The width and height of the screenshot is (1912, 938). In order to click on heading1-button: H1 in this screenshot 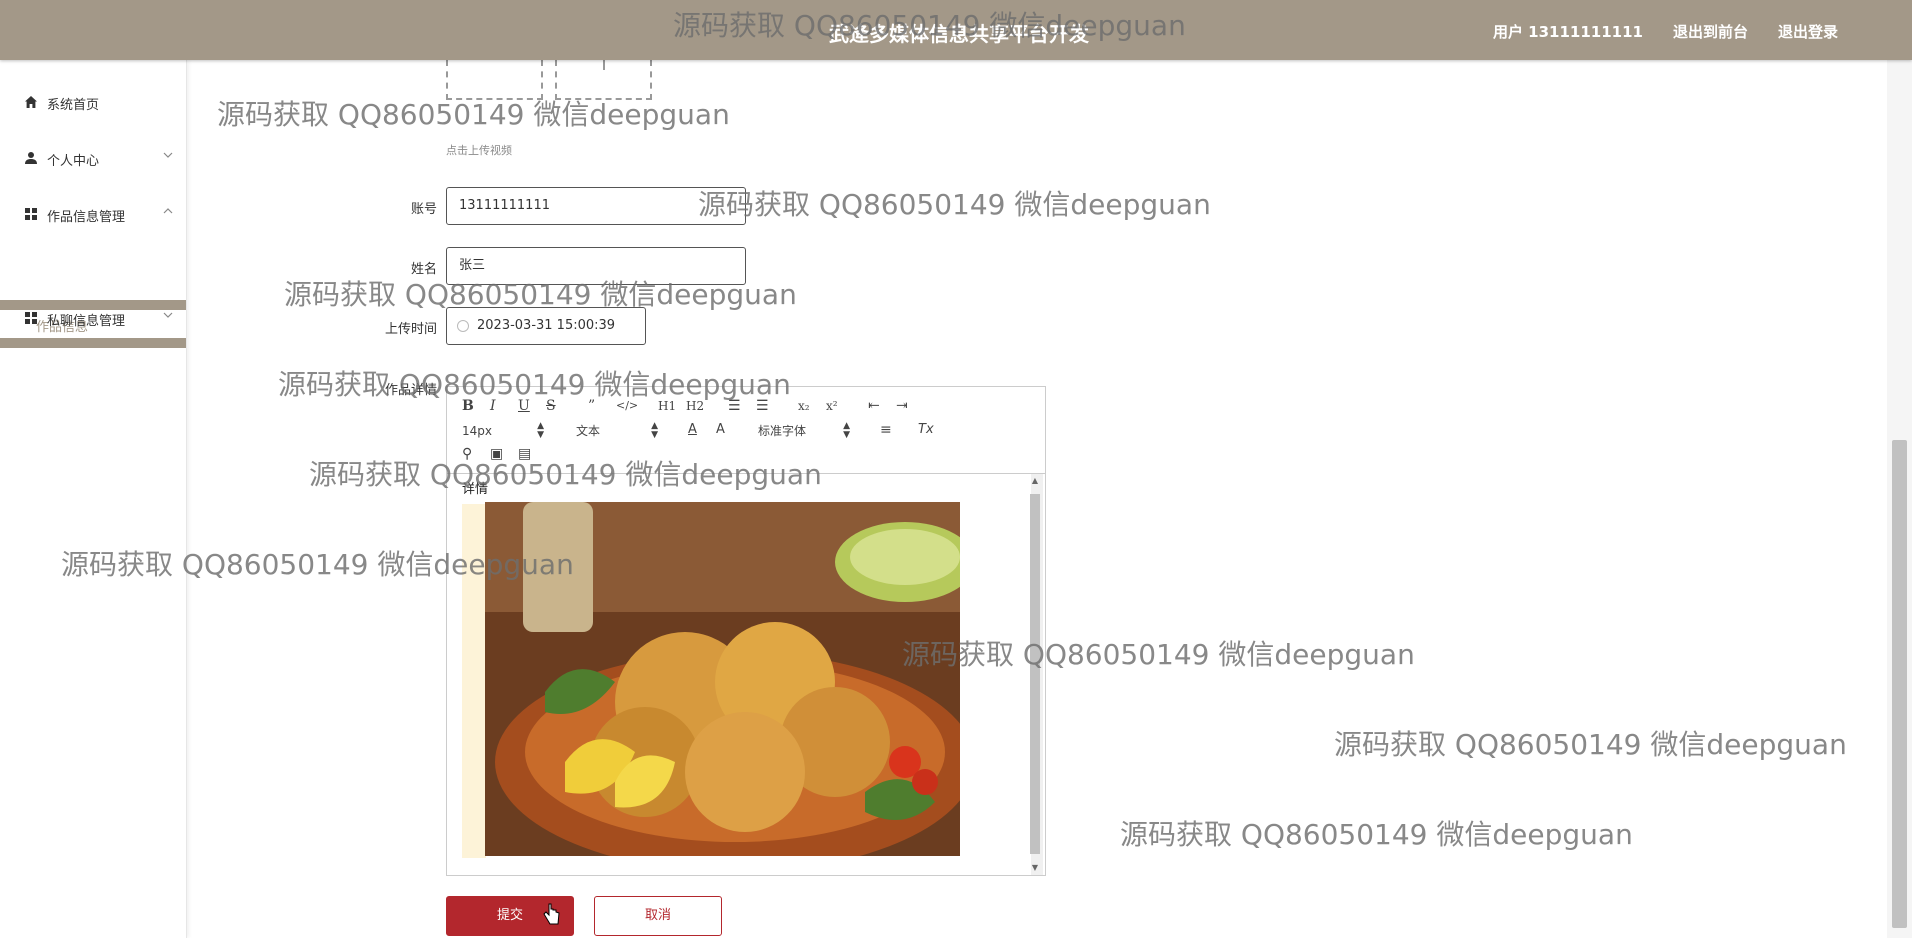, I will do `click(667, 406)`.